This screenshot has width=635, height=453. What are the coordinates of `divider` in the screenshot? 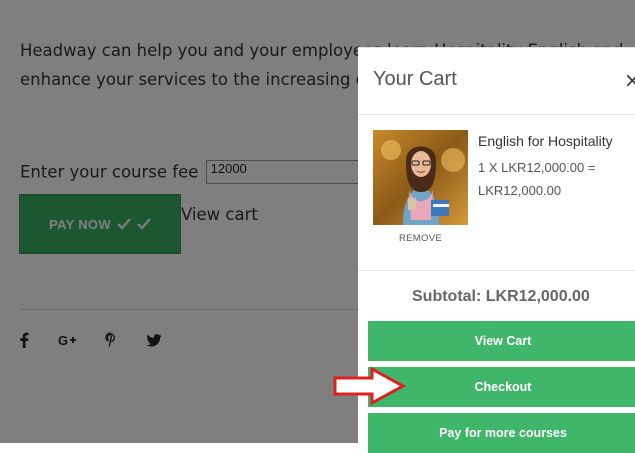 It's located at (496, 270).